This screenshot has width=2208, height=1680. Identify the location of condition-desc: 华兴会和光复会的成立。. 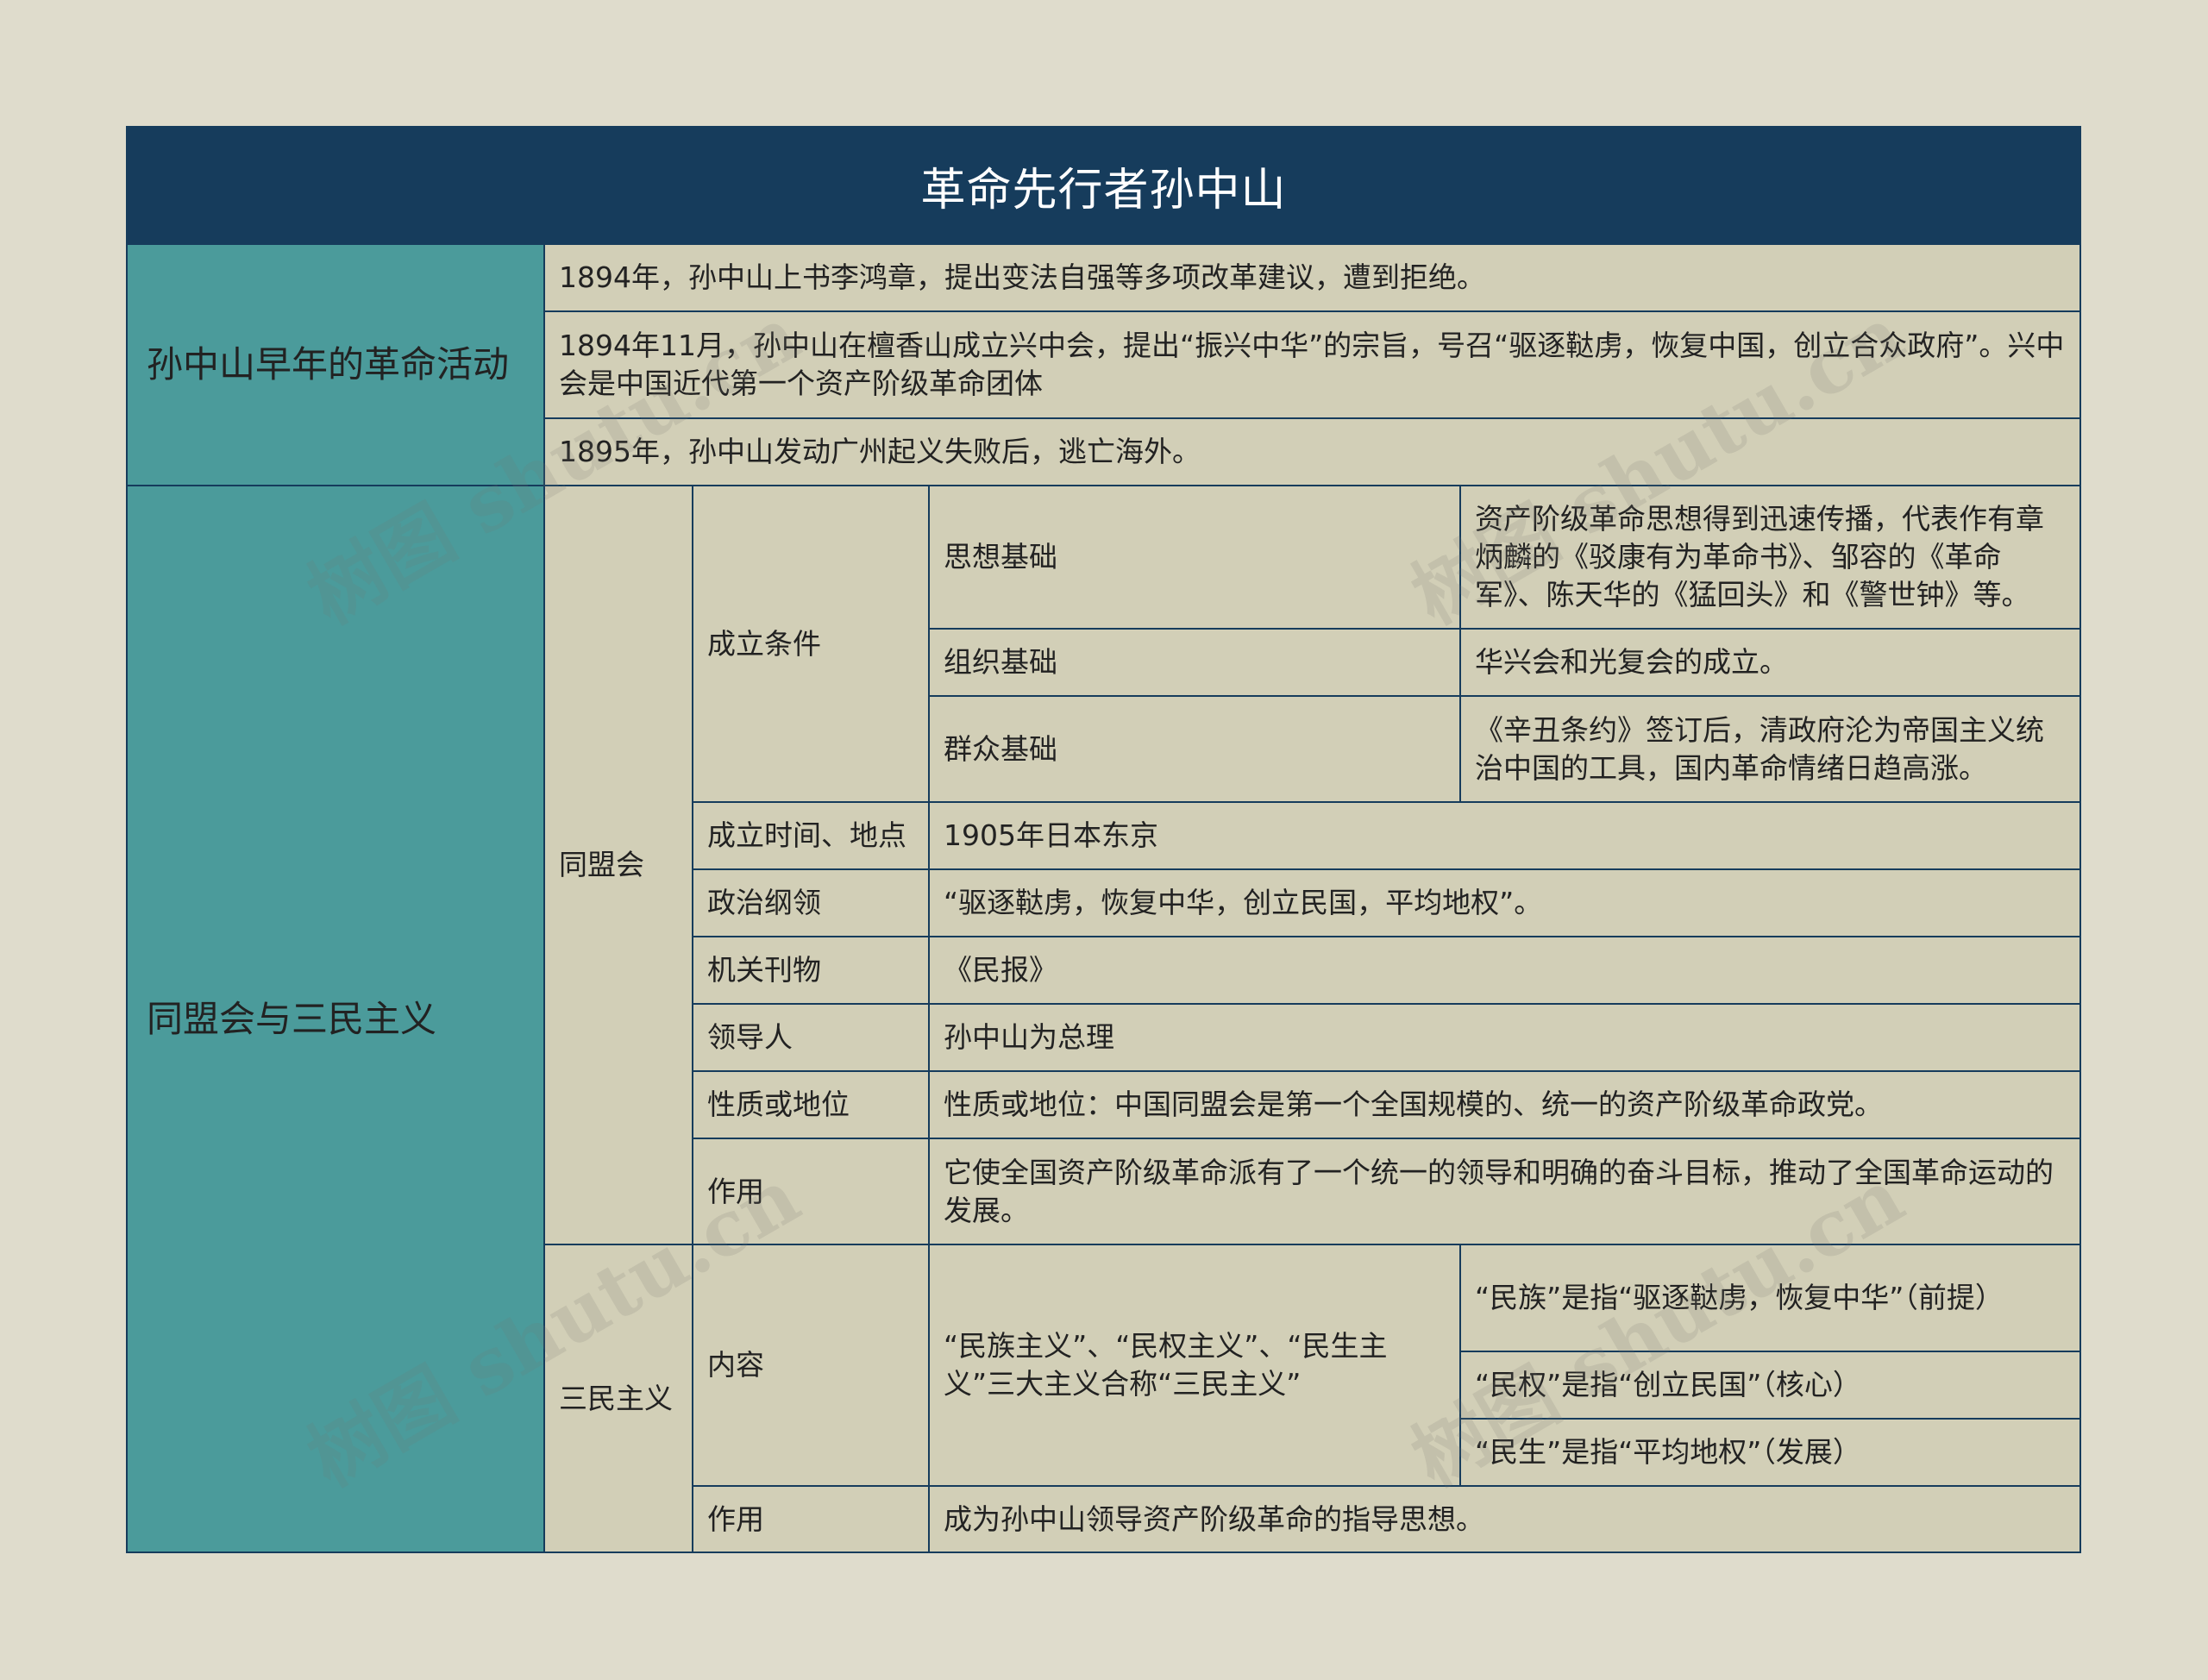
(1770, 662).